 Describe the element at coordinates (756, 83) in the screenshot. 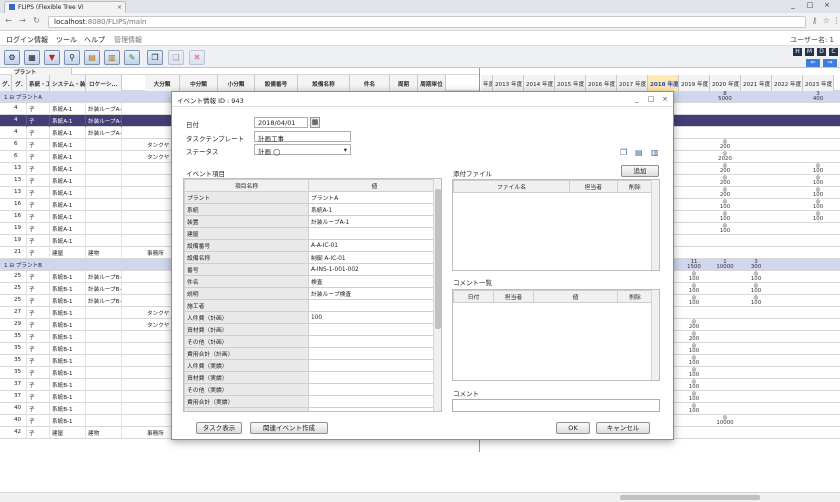

I see `year-header: 2021 年度` at that location.